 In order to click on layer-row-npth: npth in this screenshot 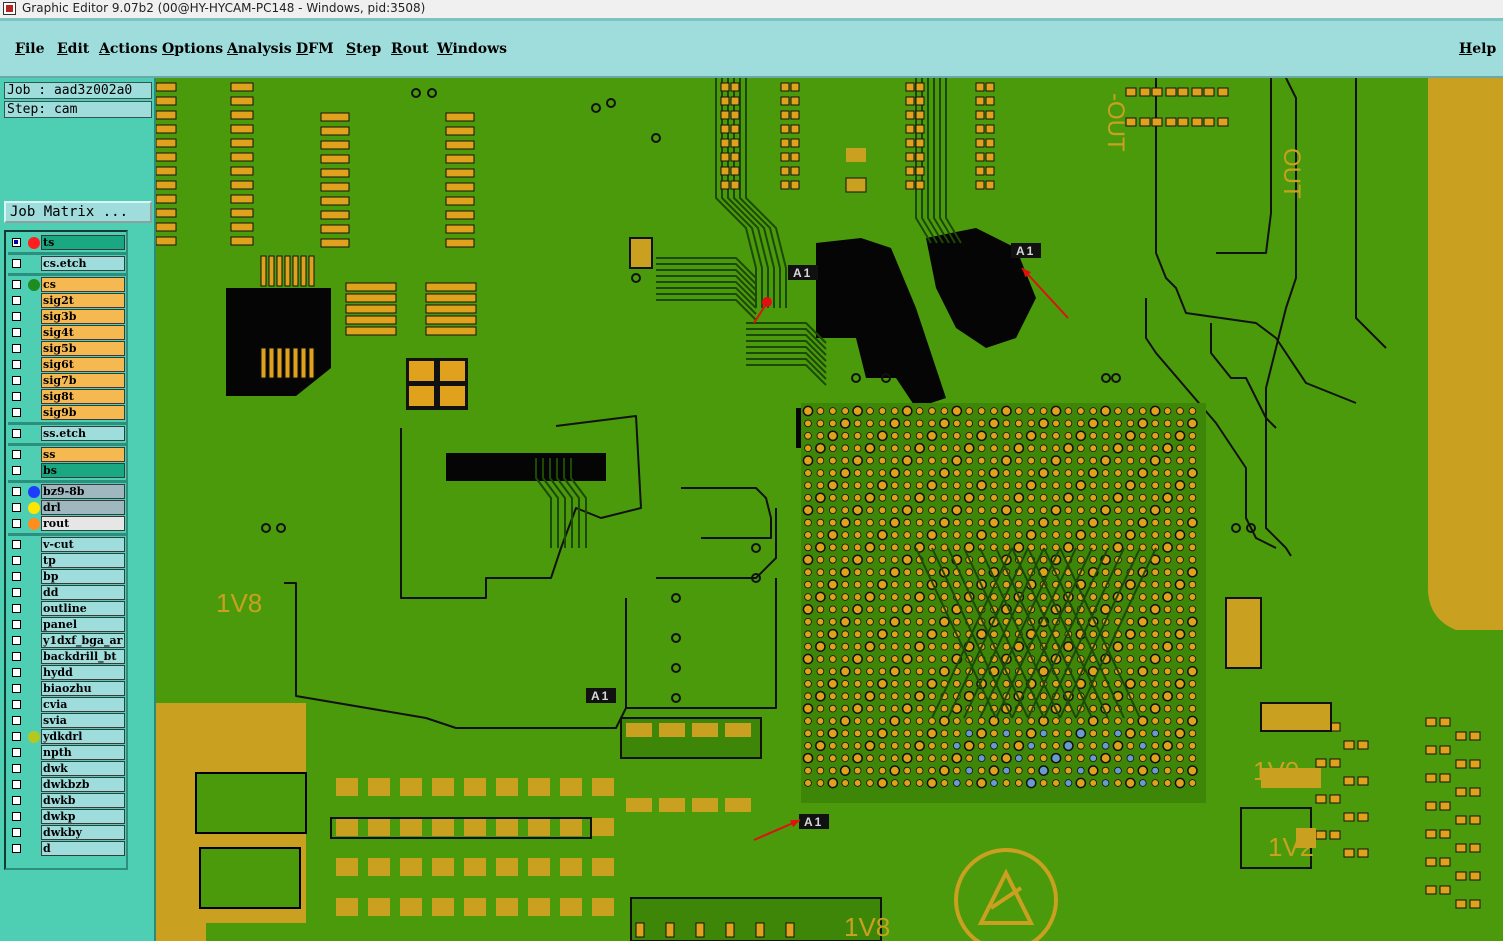, I will do `click(67, 753)`.